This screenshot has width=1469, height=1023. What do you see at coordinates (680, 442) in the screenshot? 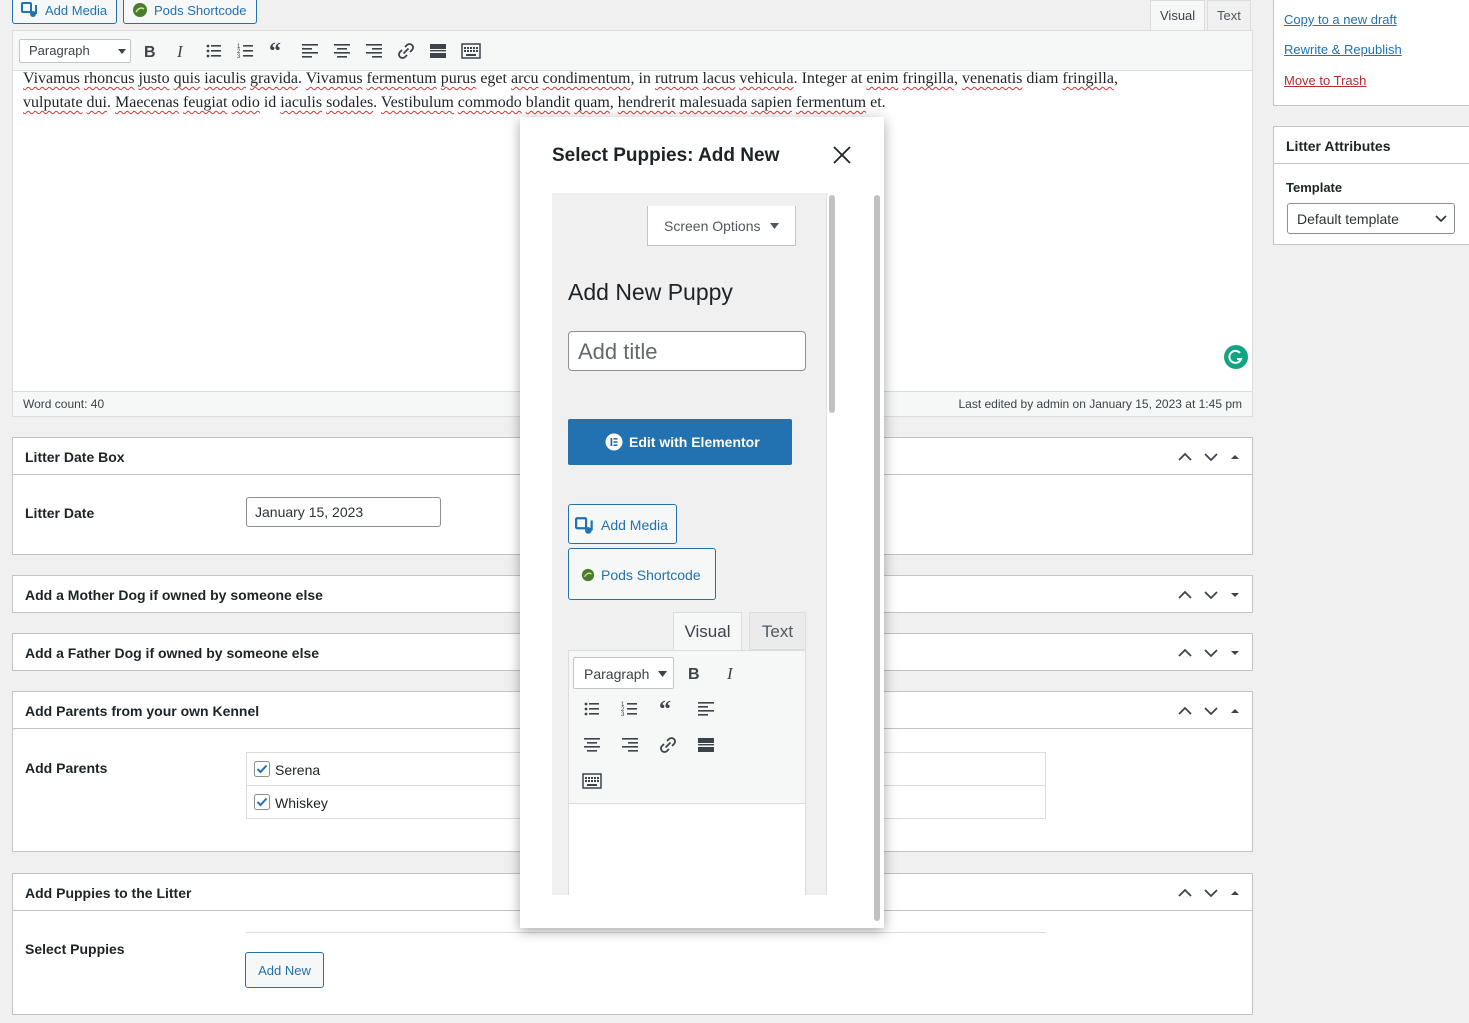
I see `edit-with-elementor-button: Edit with Elementor` at bounding box center [680, 442].